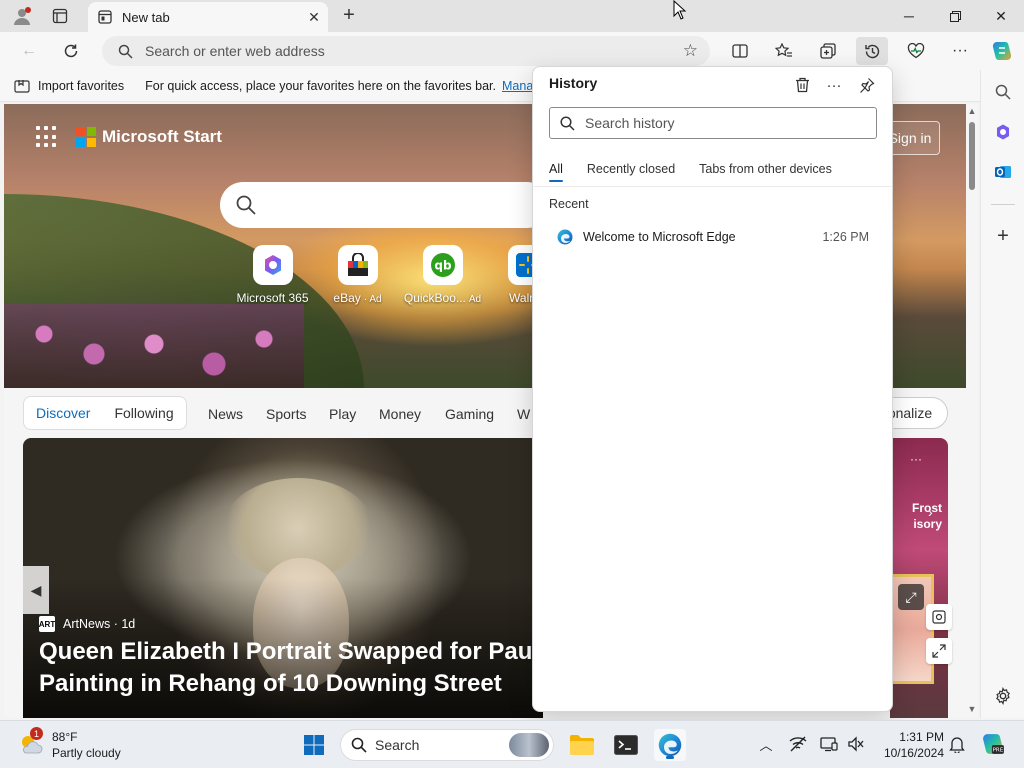  Describe the element at coordinates (81, 85) in the screenshot. I see `import-favorites-label: Import favorites` at that location.